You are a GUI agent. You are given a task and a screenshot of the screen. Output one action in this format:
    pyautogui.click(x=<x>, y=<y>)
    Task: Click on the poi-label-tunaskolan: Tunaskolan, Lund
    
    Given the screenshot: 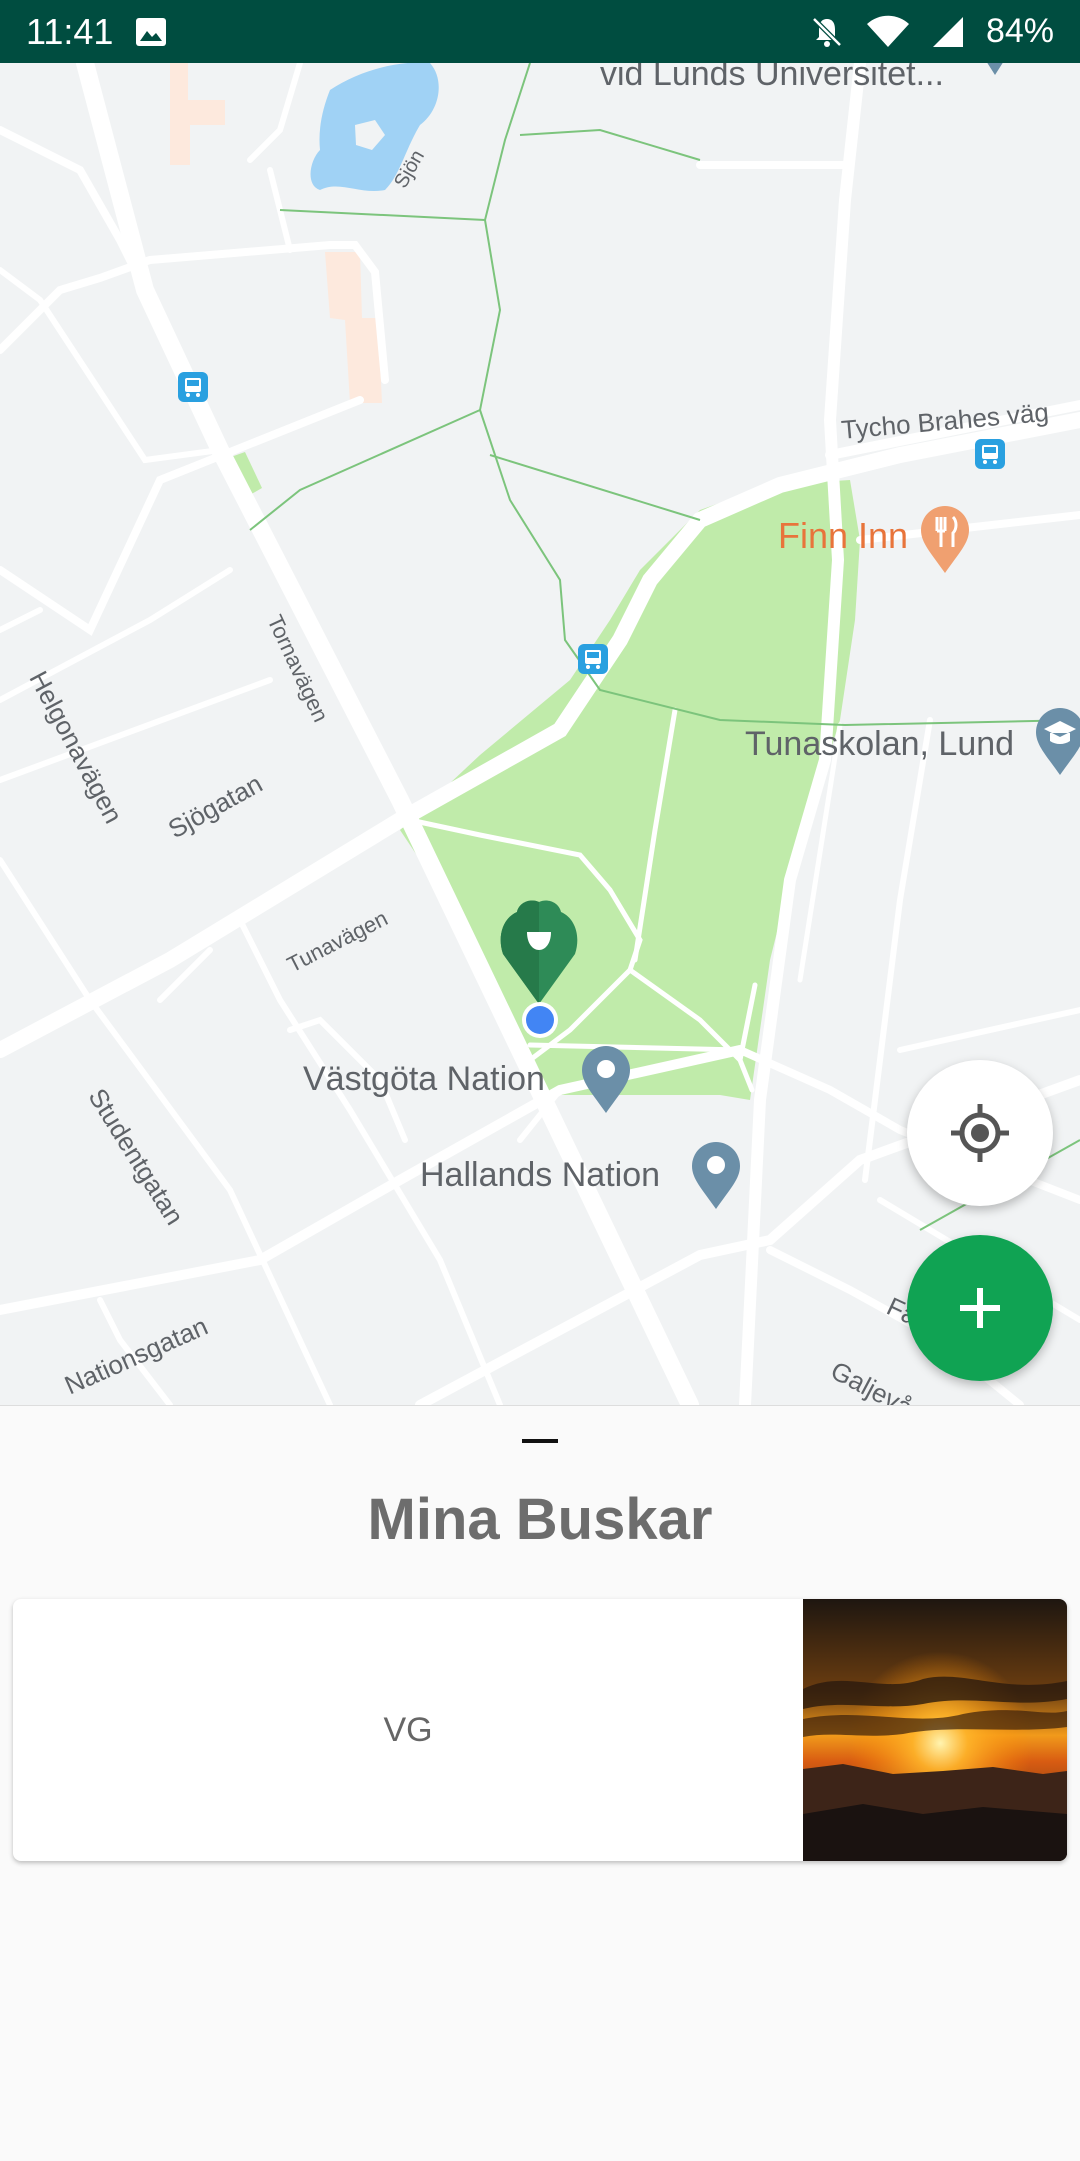 What is the action you would take?
    pyautogui.click(x=879, y=744)
    